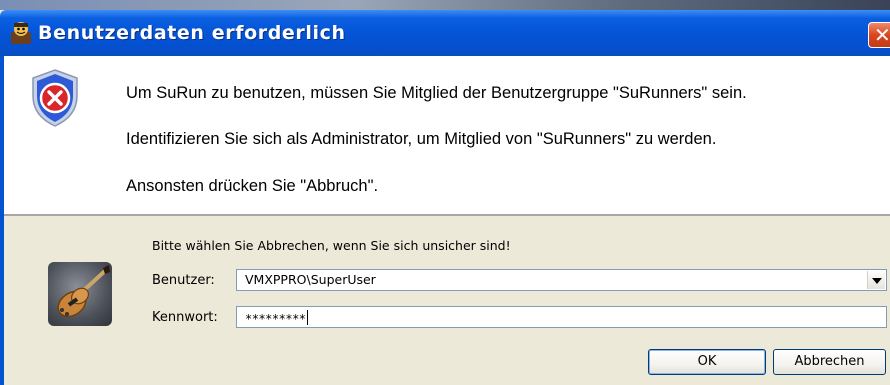 The height and width of the screenshot is (385, 890). I want to click on guitar-icon, so click(83, 291).